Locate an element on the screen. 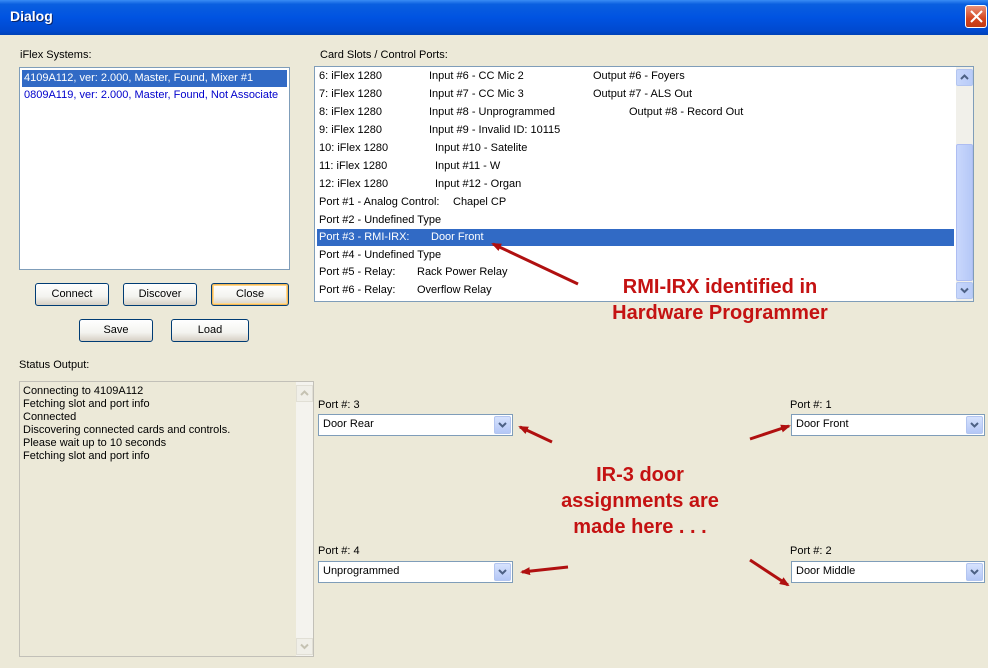 This screenshot has width=988, height=668. arrow-to-port1-select is located at coordinates (770, 432).